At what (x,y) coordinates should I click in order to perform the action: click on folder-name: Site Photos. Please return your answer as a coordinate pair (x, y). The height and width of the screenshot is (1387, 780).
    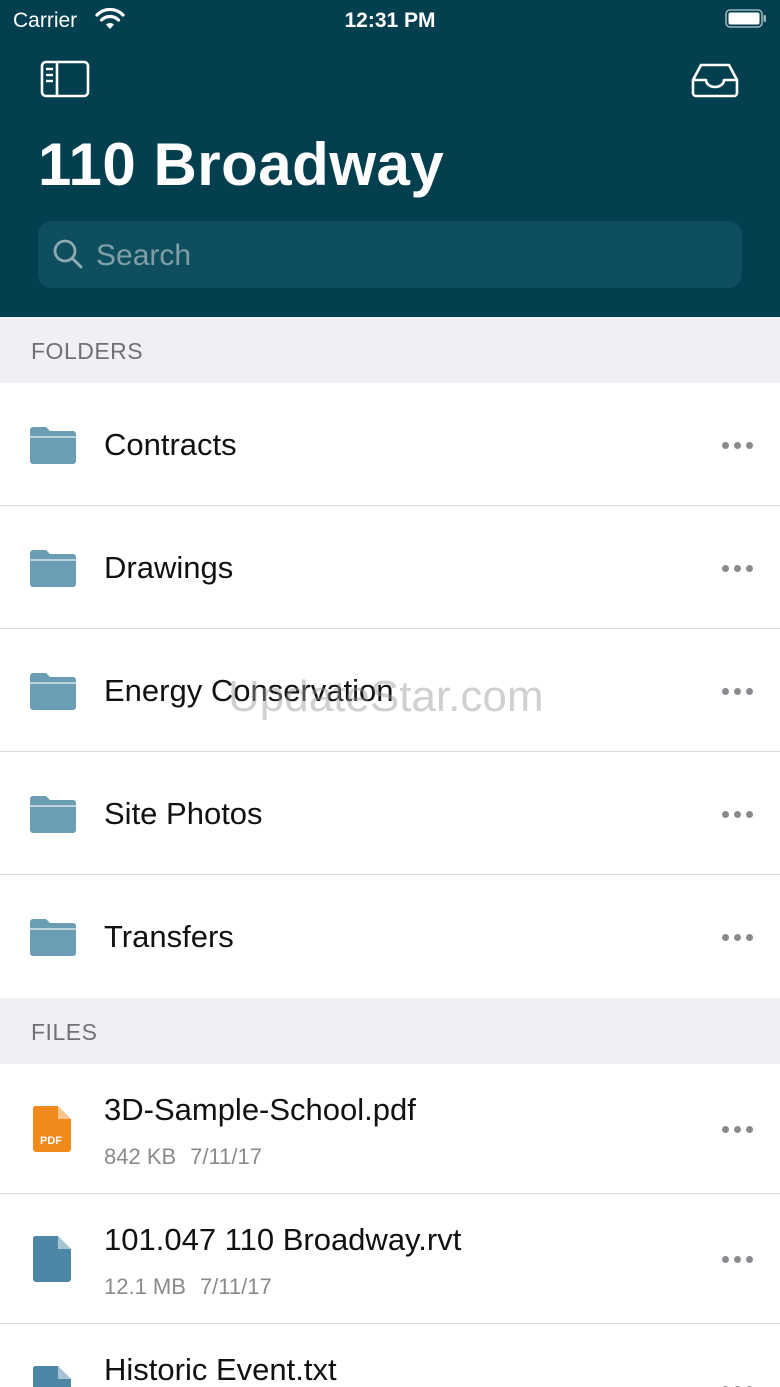
    Looking at the image, I should click on (183, 813).